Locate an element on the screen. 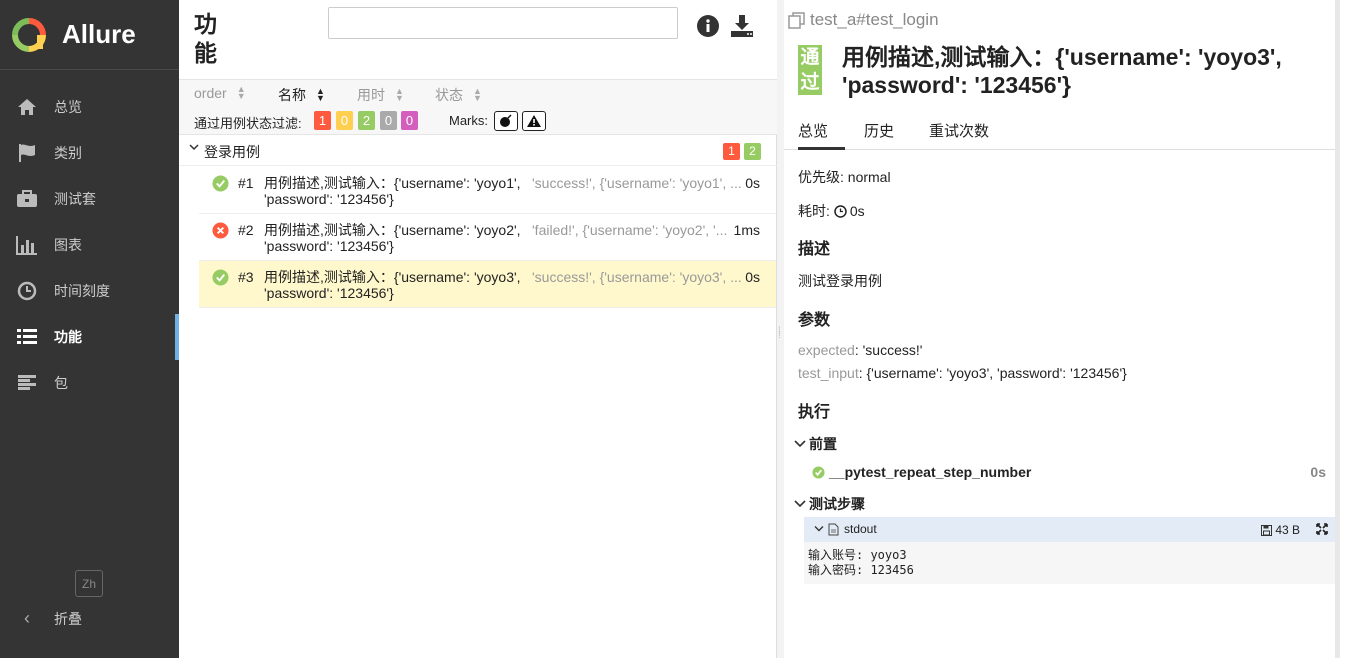  sidebar-item-timeline: 时间刻度 is located at coordinates (89, 291).